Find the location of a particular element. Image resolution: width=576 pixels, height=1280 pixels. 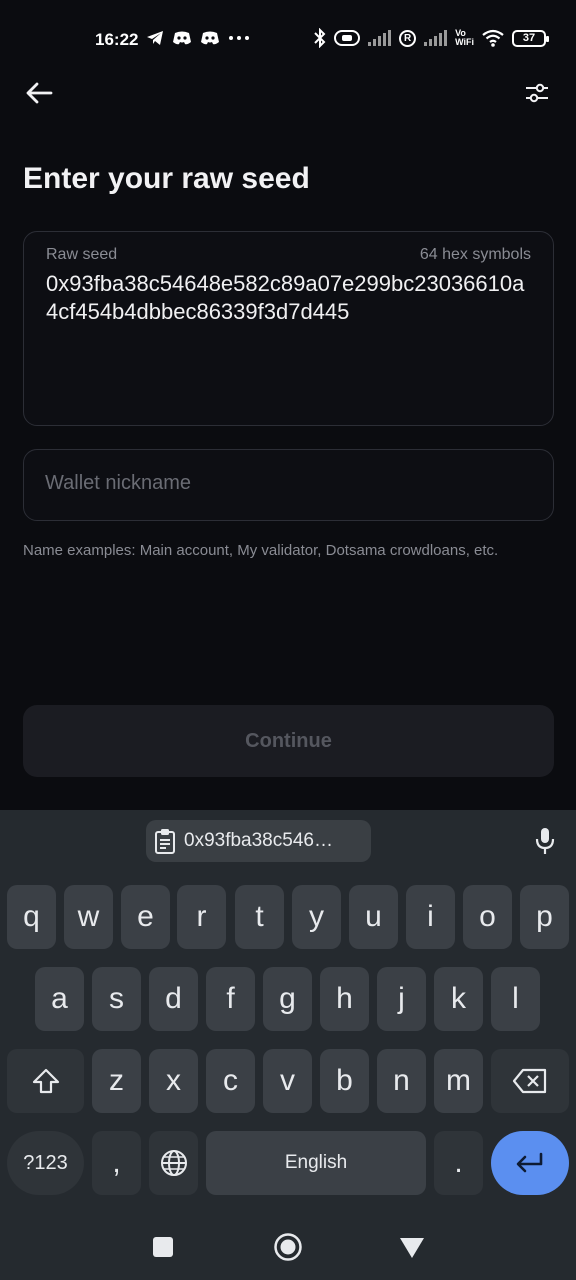

vowifi-icon: Vo WiFi is located at coordinates (464, 37).